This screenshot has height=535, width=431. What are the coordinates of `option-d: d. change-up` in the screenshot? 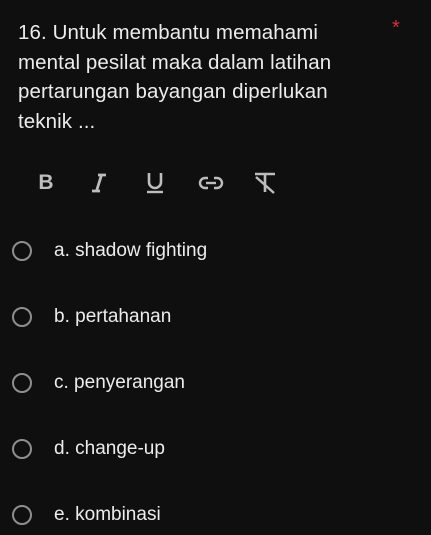 It's located at (202, 449).